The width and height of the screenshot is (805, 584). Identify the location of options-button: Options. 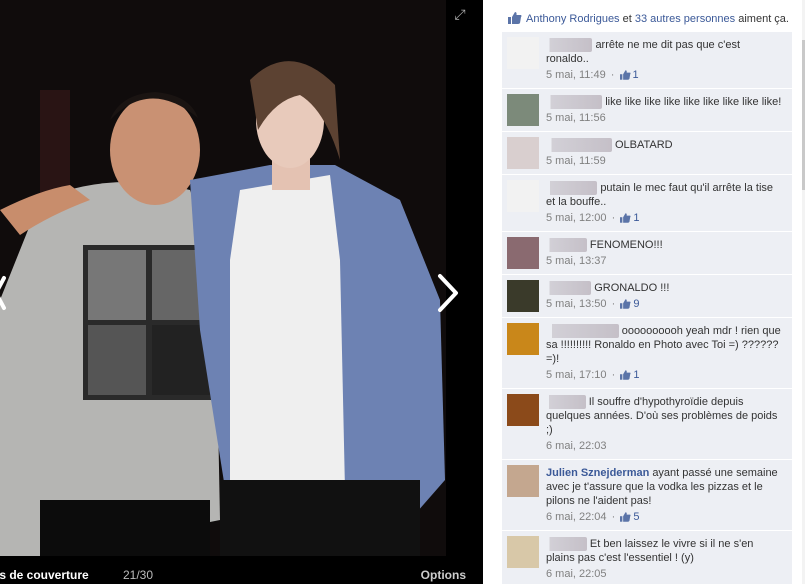
(443, 575).